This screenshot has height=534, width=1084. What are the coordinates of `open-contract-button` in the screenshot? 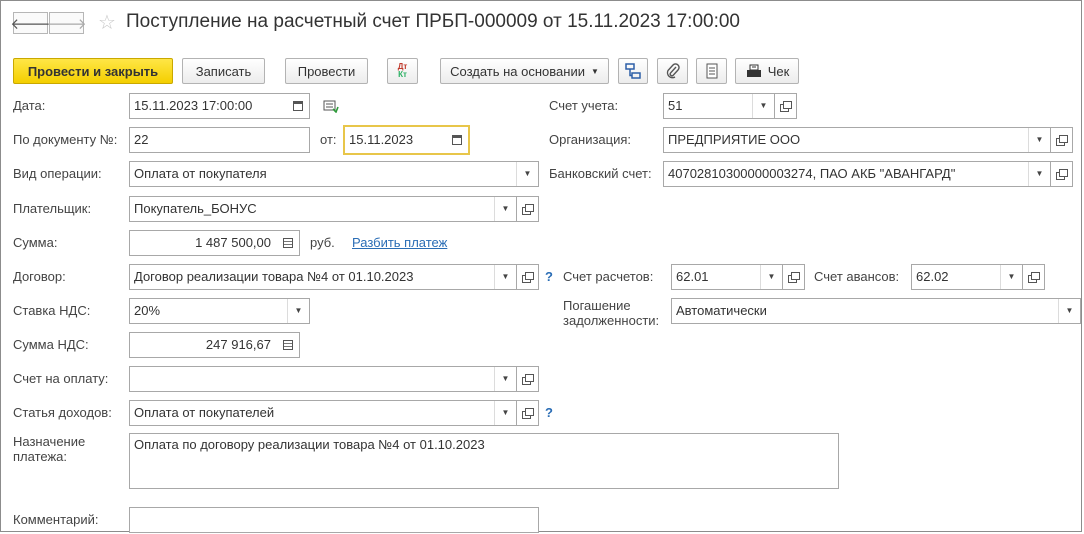 It's located at (528, 277).